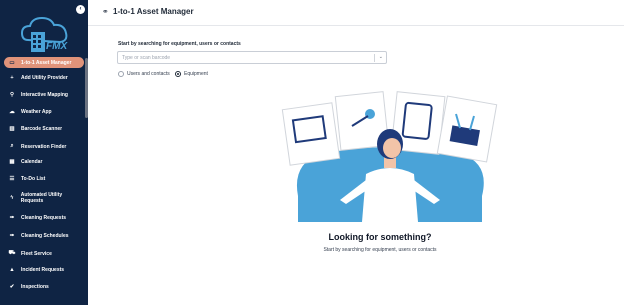  What do you see at coordinates (35, 287) in the screenshot?
I see `sidebar-item-label: Inspections` at bounding box center [35, 287].